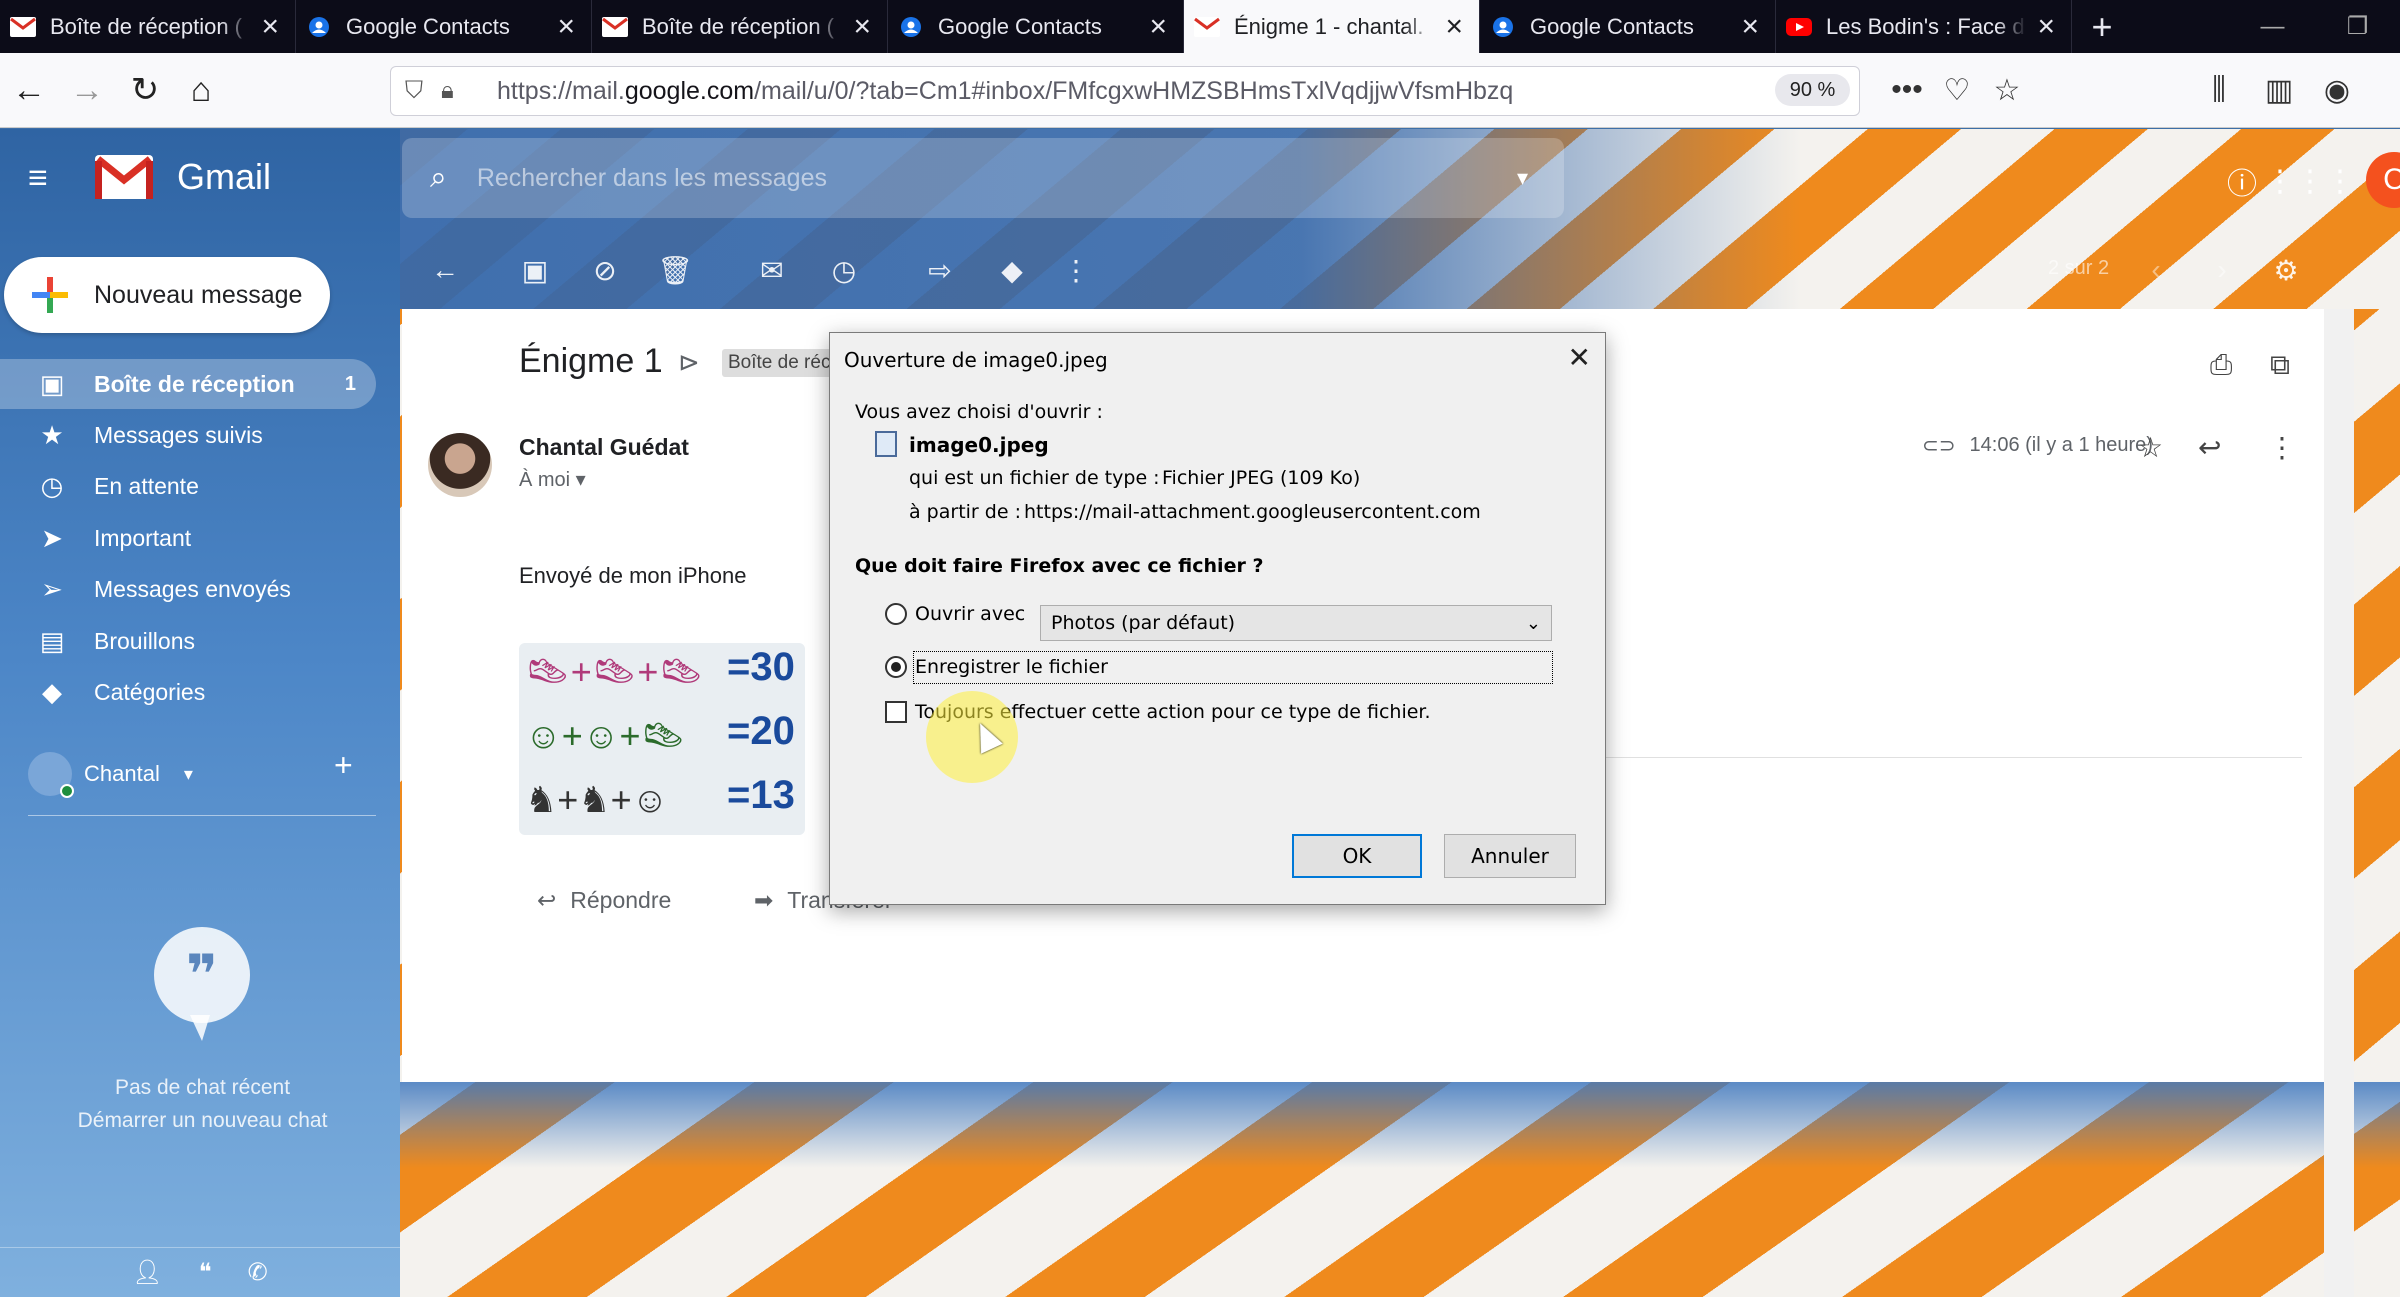 Image resolution: width=2400 pixels, height=1297 pixels. What do you see at coordinates (1012, 270) in the screenshot?
I see `labels-icon: ◆` at bounding box center [1012, 270].